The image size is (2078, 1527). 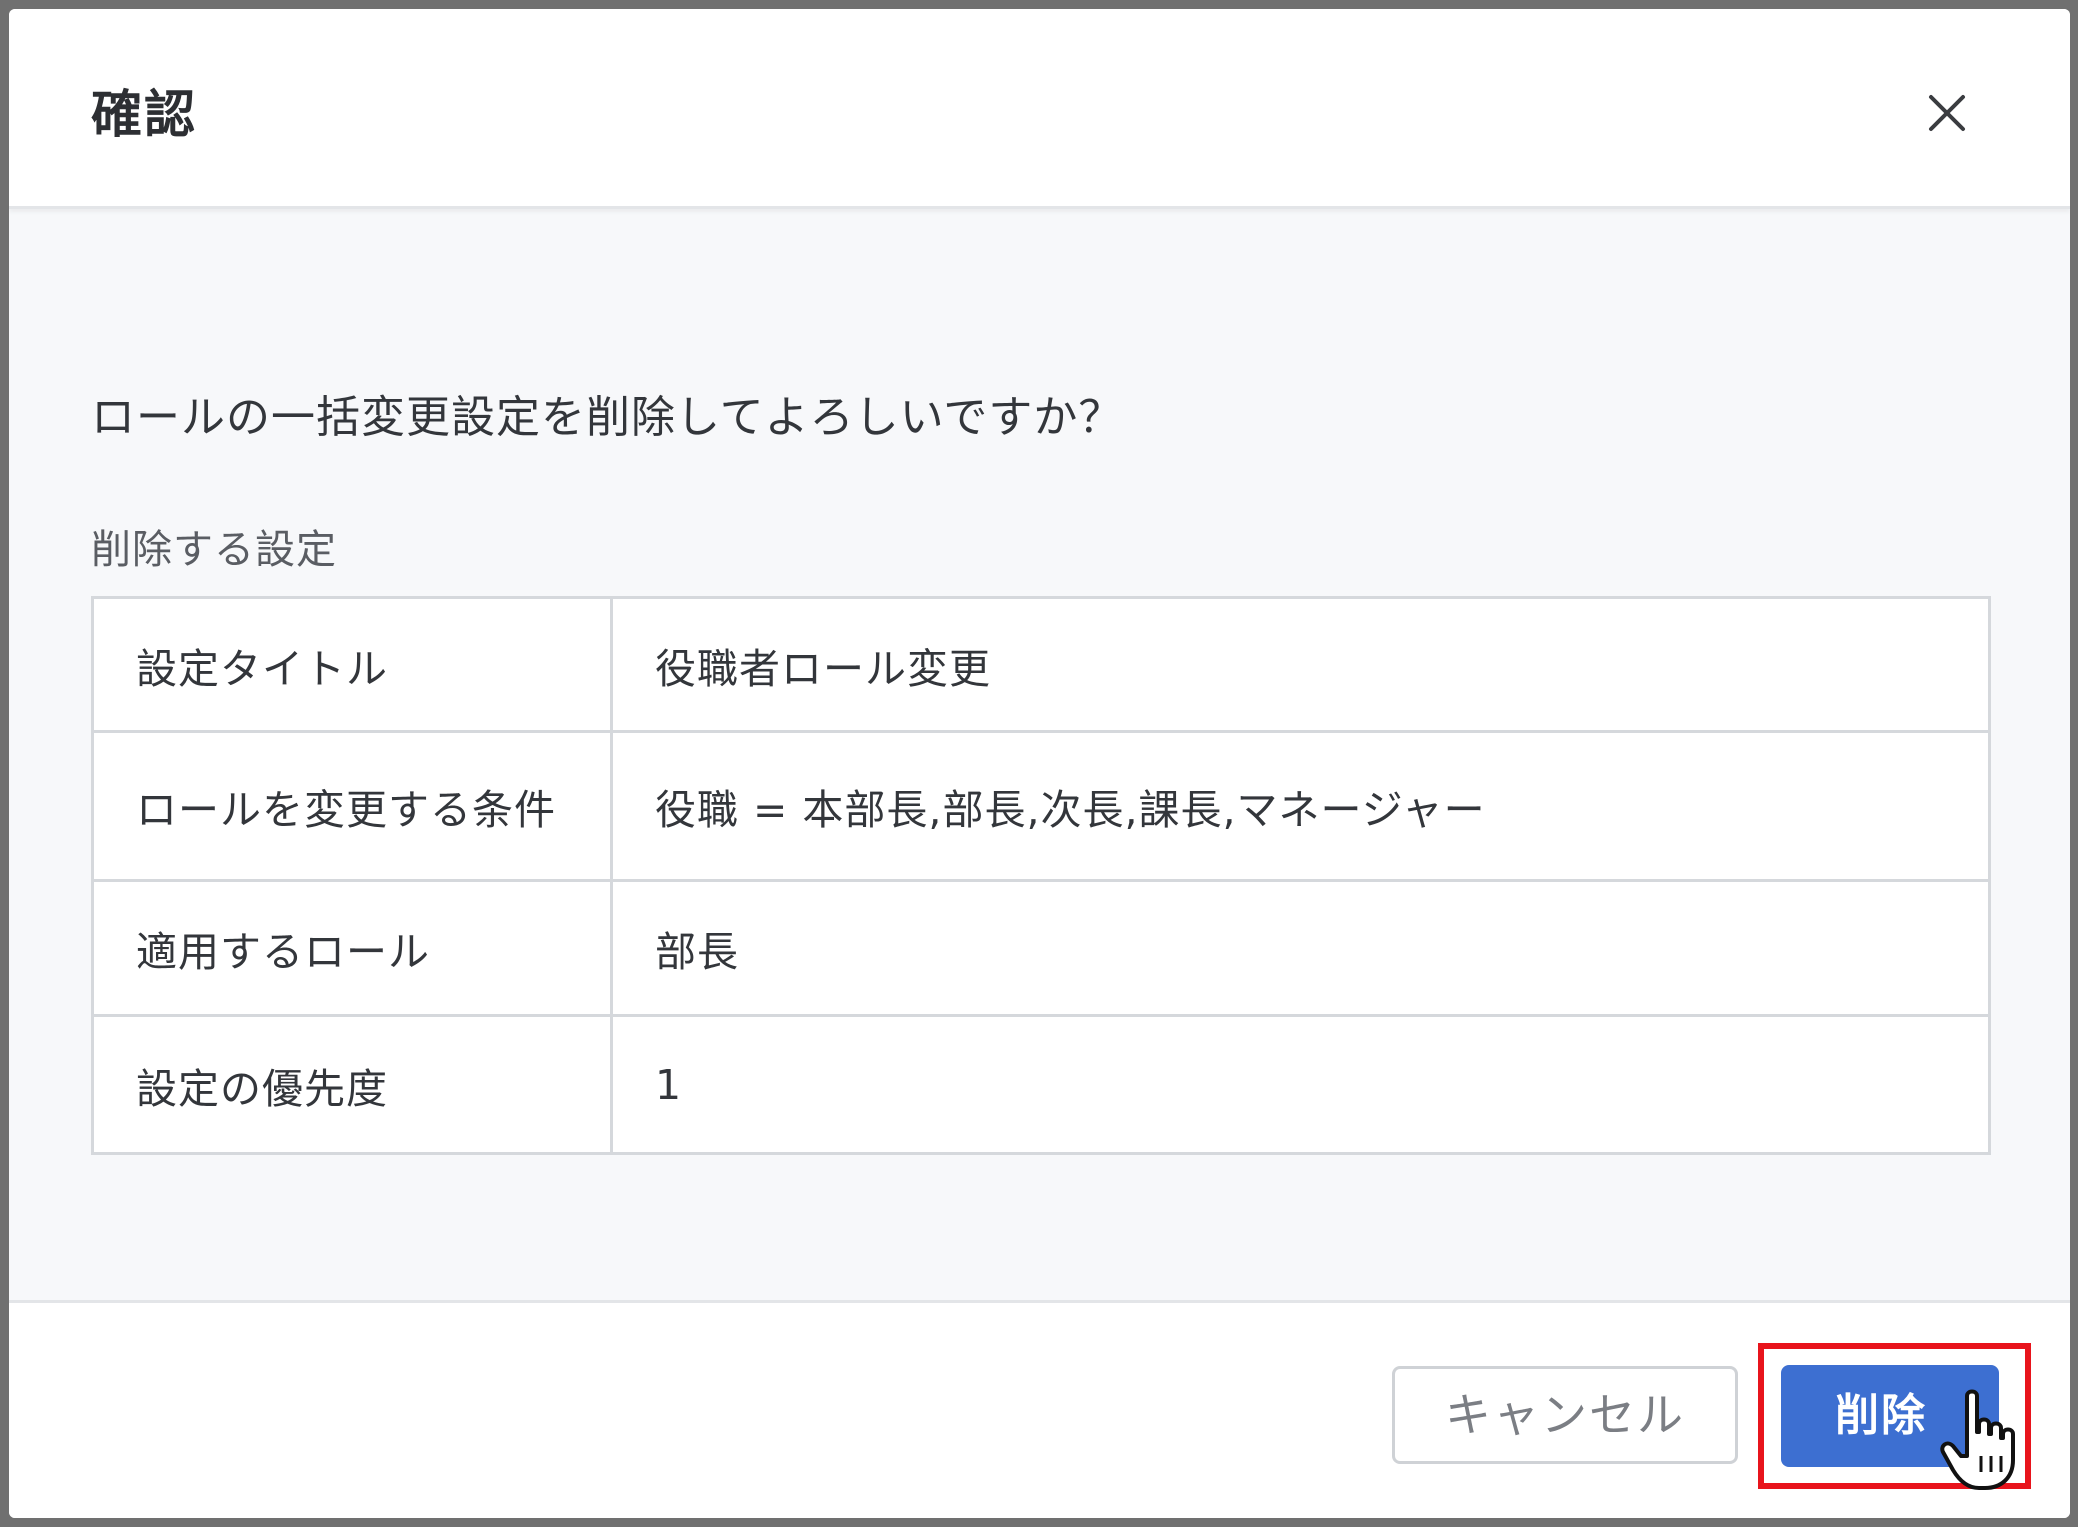 What do you see at coordinates (1300, 1084) in the screenshot?
I see `setting-value: 1` at bounding box center [1300, 1084].